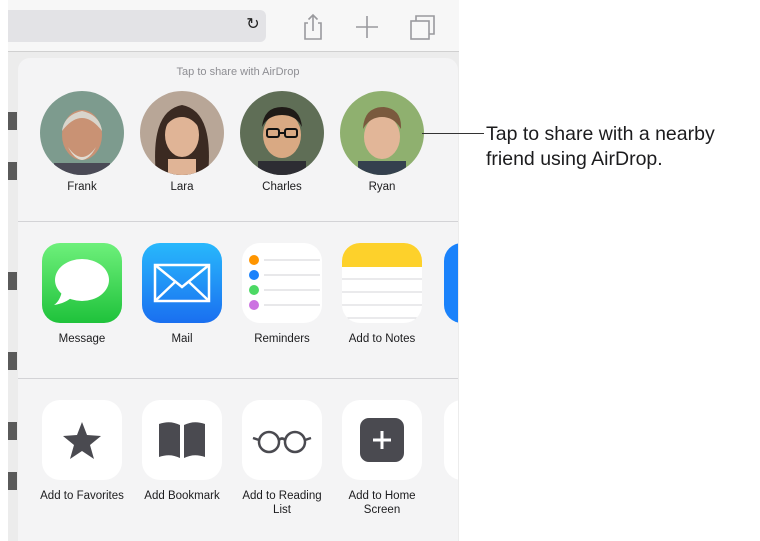  I want to click on action-label: Add to Favorites, so click(82, 496).